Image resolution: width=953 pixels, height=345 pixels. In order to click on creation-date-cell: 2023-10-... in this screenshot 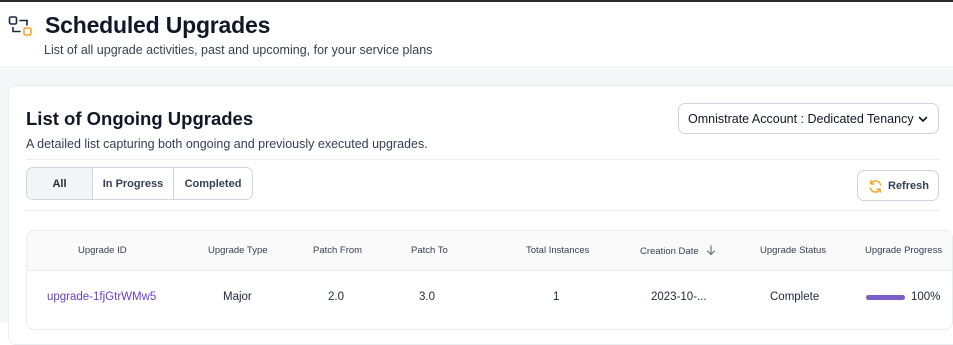, I will do `click(679, 297)`.